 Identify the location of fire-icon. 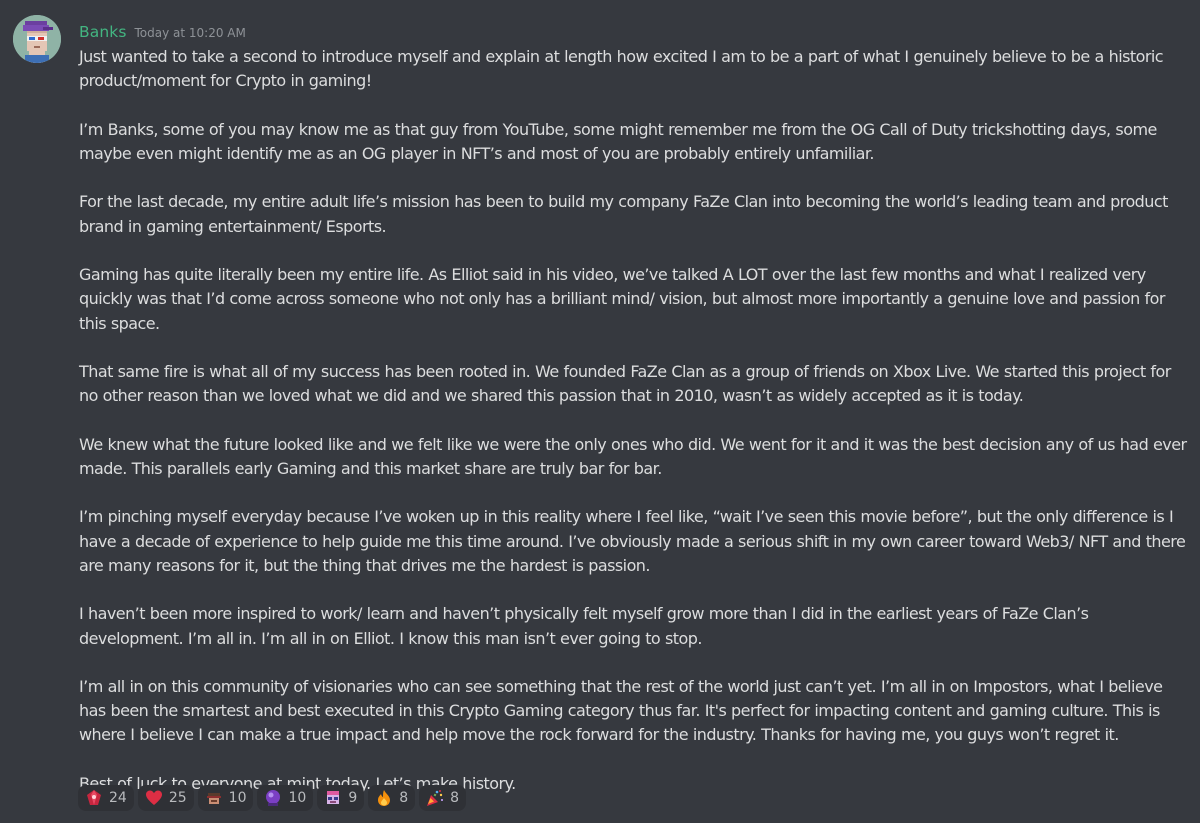
(384, 798).